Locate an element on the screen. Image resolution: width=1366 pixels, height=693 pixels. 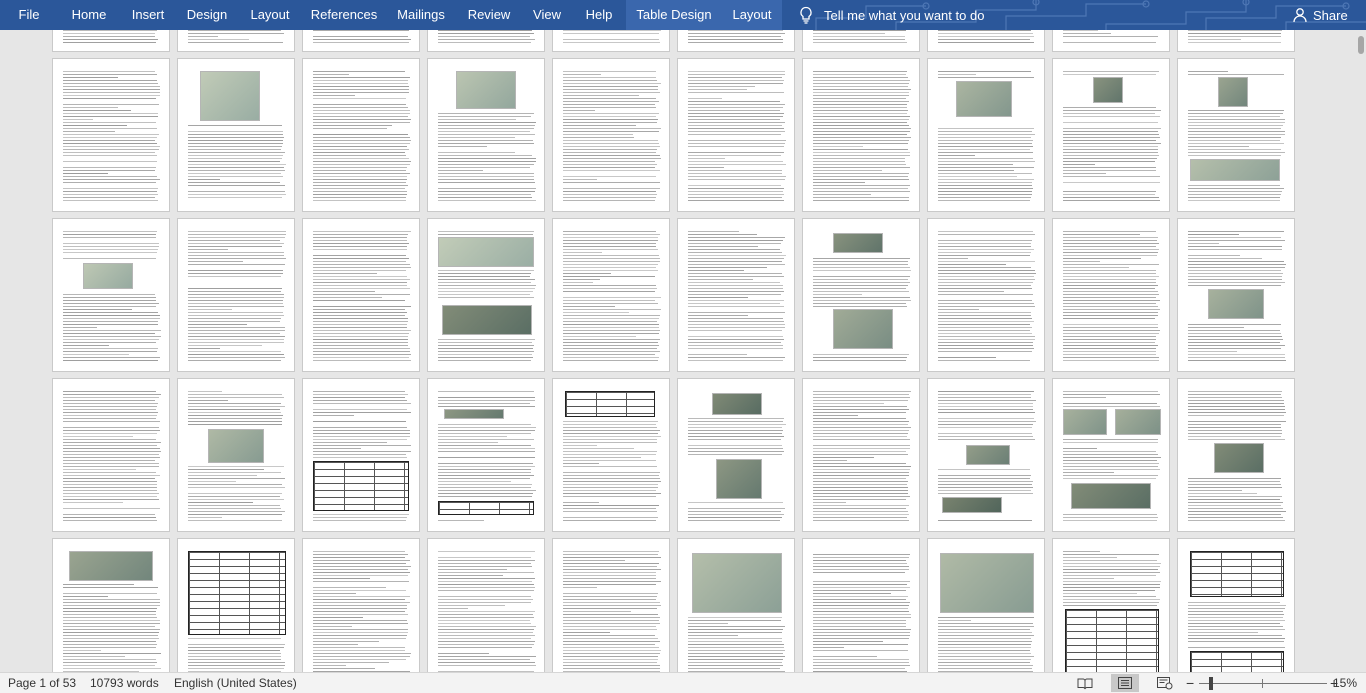
zoom-level: 15% is located at coordinates (1345, 683).